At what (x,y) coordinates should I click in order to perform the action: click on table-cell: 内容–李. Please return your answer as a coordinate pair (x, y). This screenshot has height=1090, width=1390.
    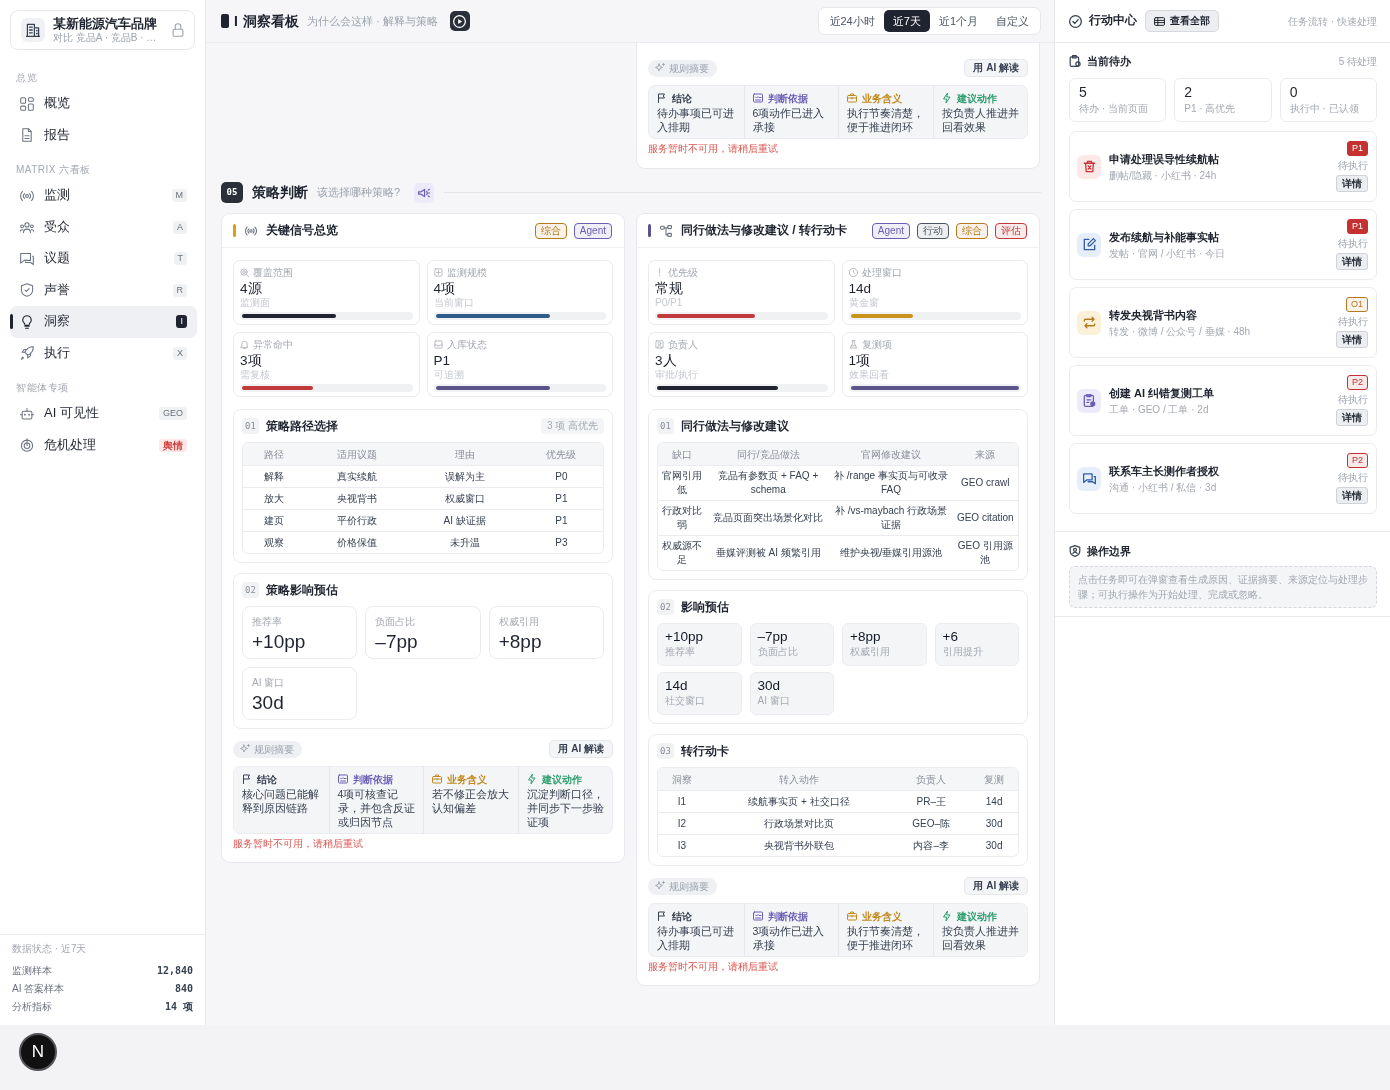
    Looking at the image, I should click on (931, 845).